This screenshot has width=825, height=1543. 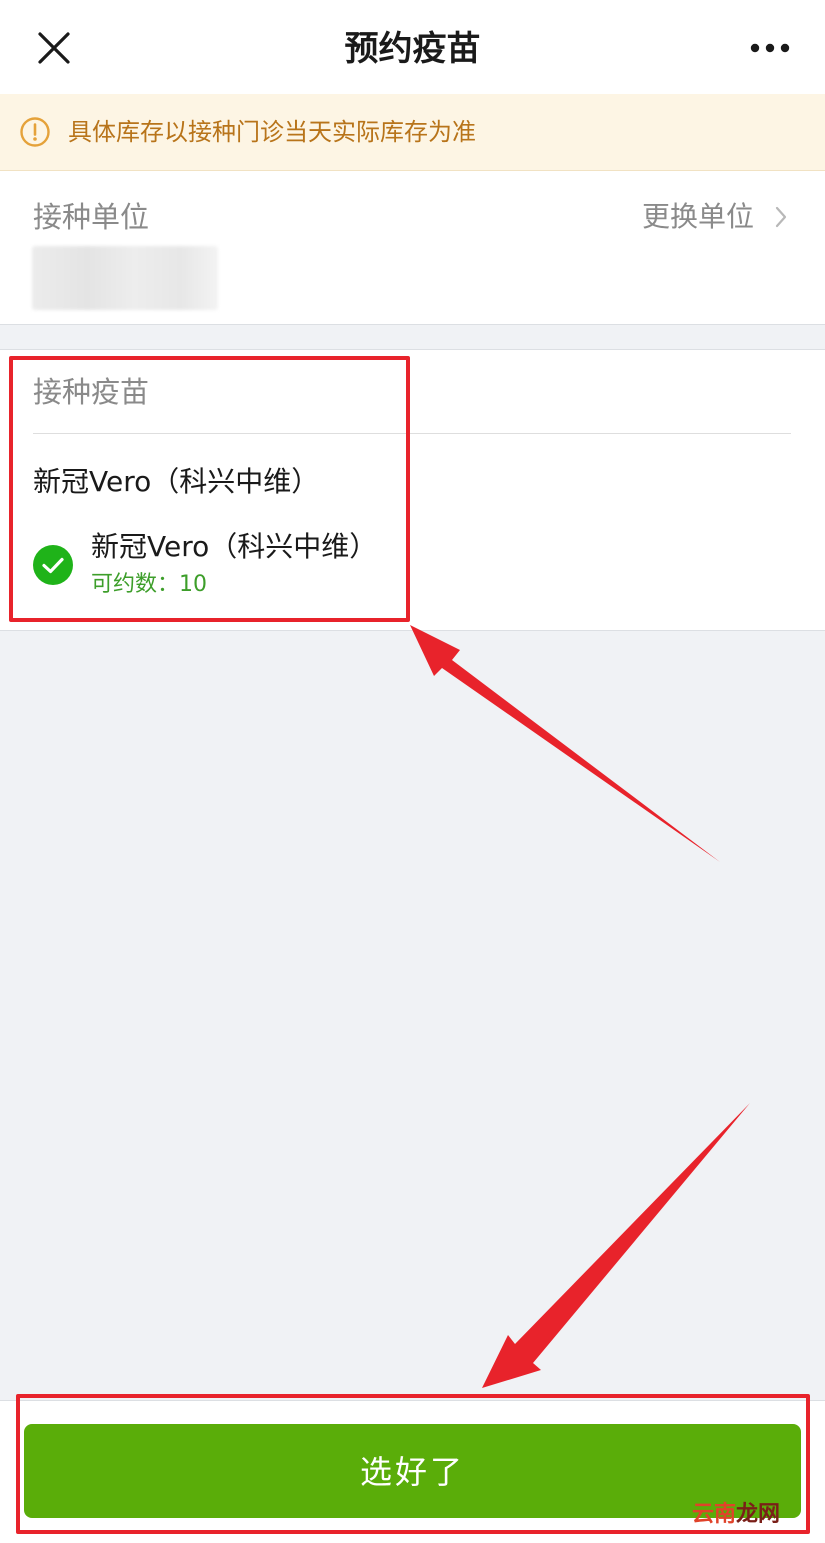 I want to click on navigation-bar: 预约疫苗, so click(x=412, y=47).